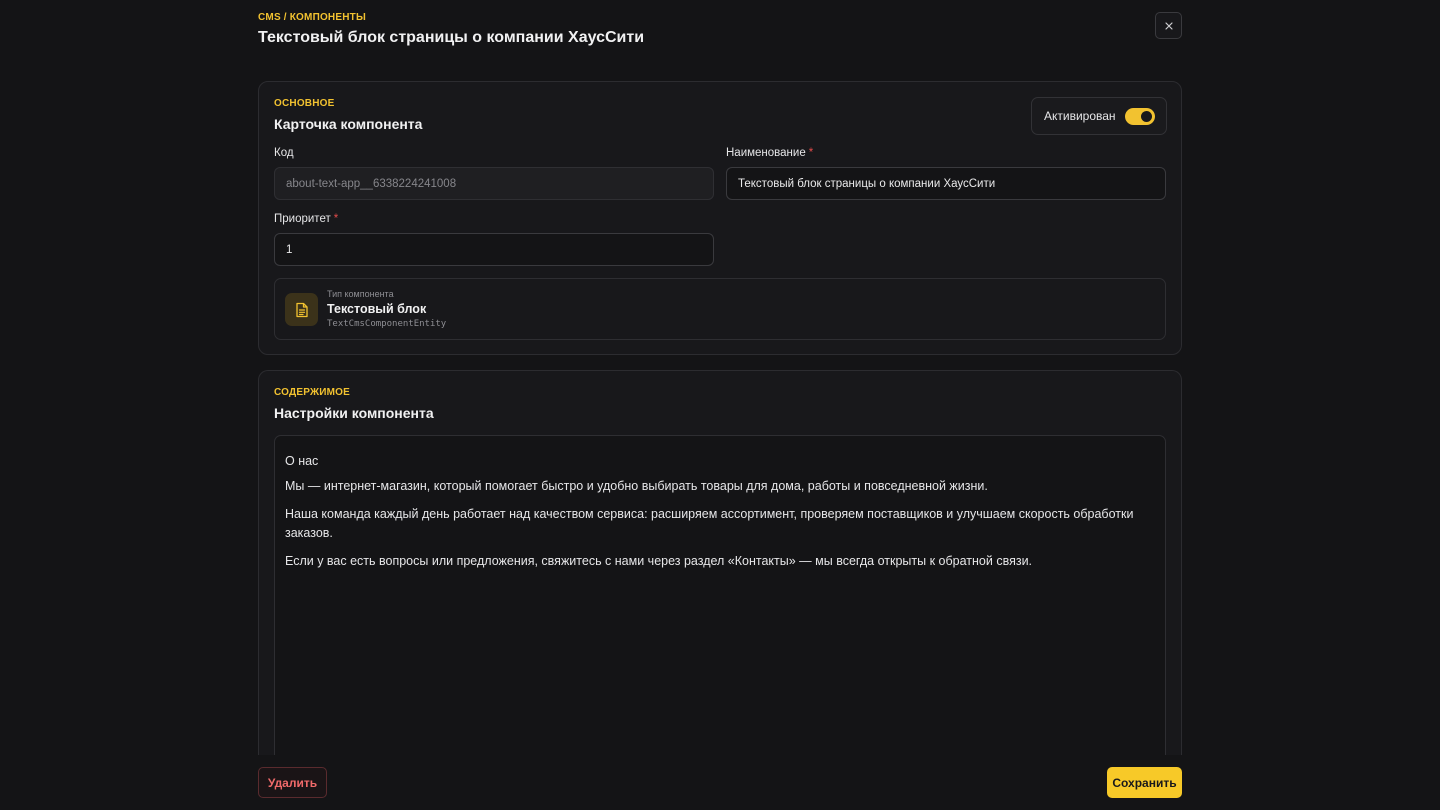  What do you see at coordinates (292, 782) in the screenshot?
I see `delete-button: Удалить` at bounding box center [292, 782].